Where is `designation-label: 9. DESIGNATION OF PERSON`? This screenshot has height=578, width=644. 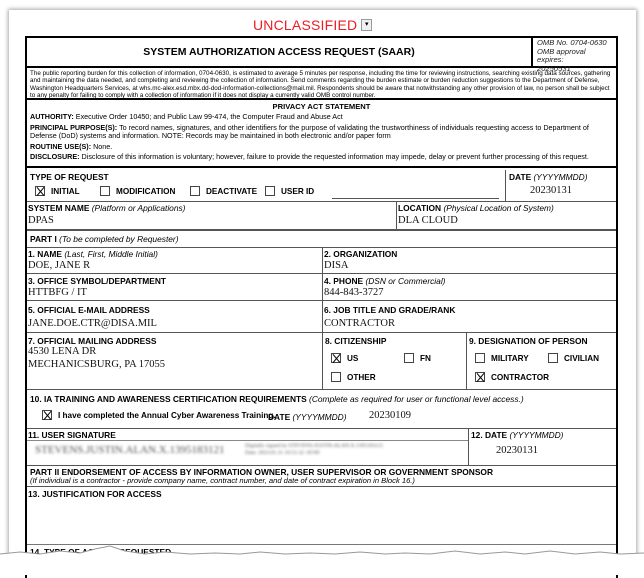
designation-label: 9. DESIGNATION OF PERSON is located at coordinates (528, 341).